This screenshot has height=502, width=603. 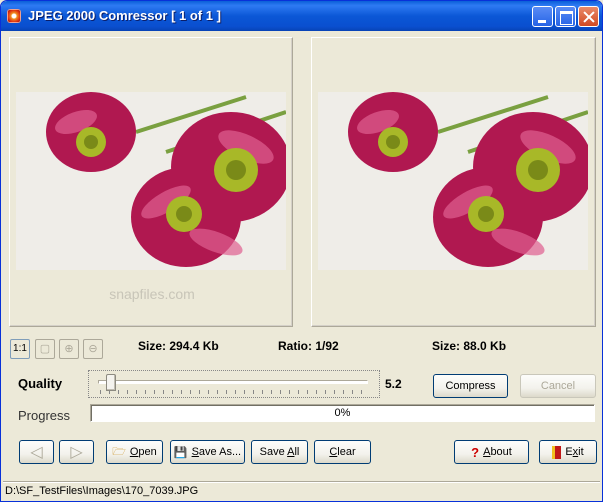 I want to click on clear-button-label: Clear, so click(x=342, y=452).